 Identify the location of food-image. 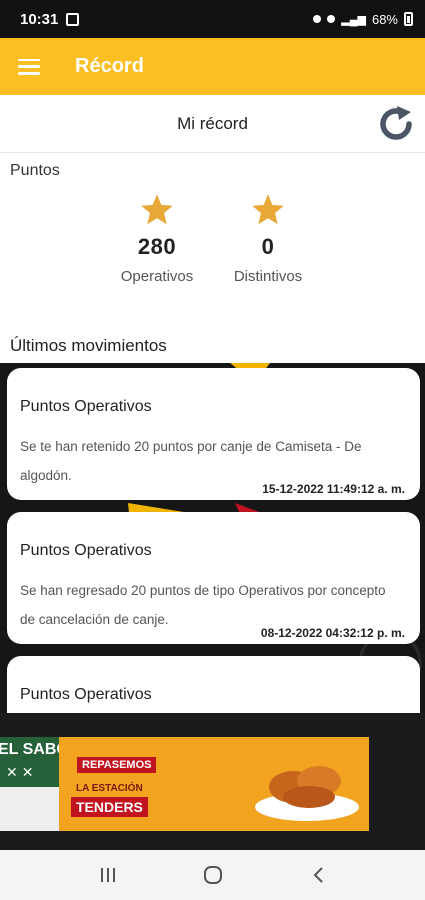
(307, 793).